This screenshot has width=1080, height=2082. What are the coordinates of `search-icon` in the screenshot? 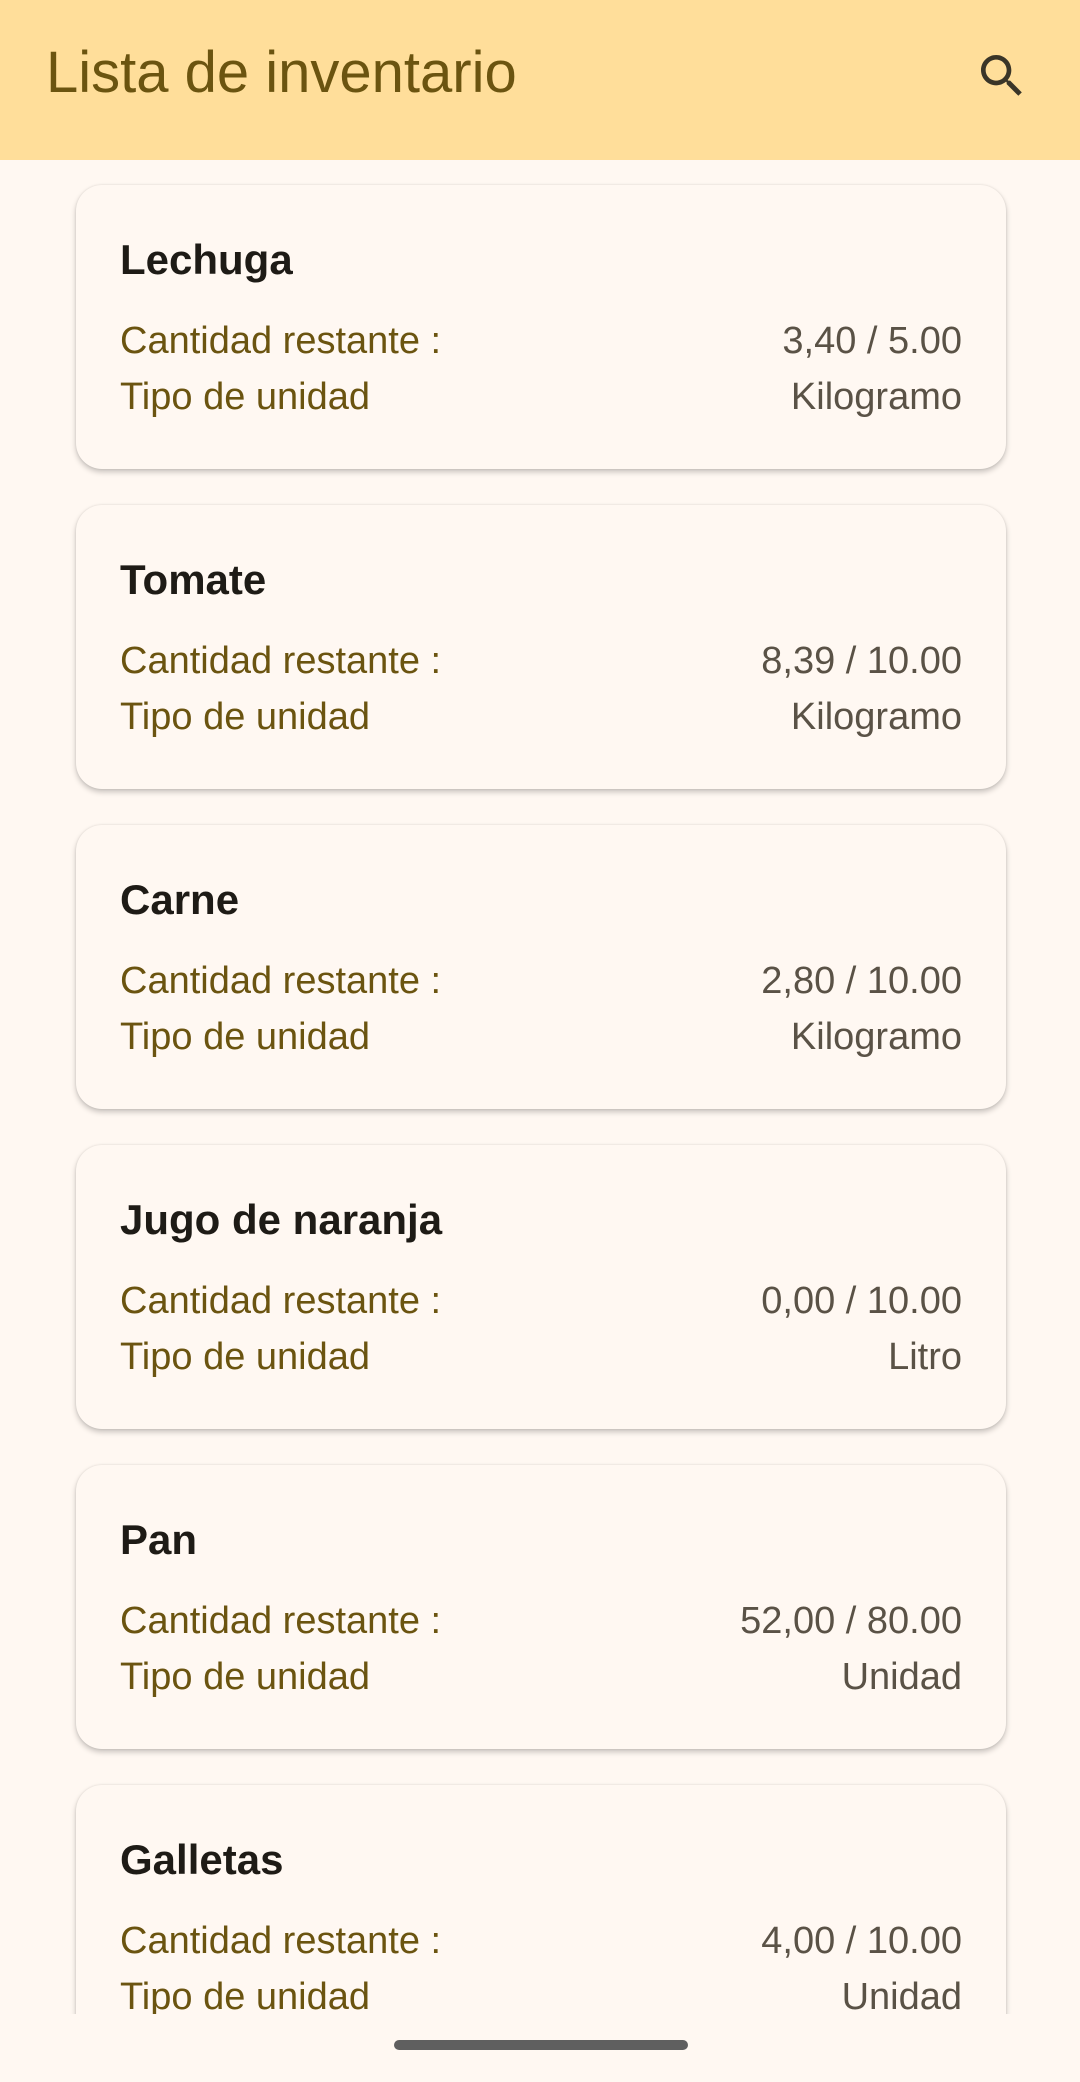 It's located at (1001, 75).